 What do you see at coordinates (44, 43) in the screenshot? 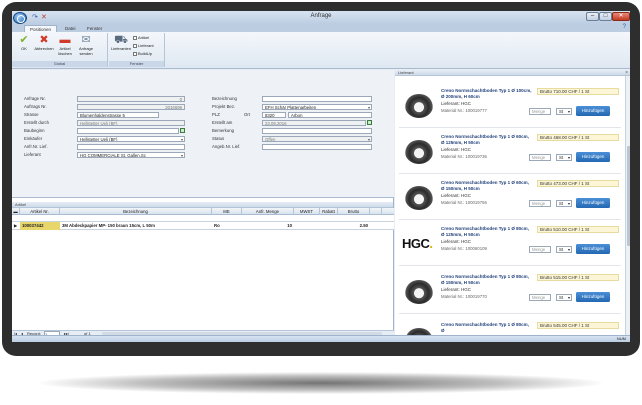
I see `cancel-button: ✖ Abbrechen` at bounding box center [44, 43].